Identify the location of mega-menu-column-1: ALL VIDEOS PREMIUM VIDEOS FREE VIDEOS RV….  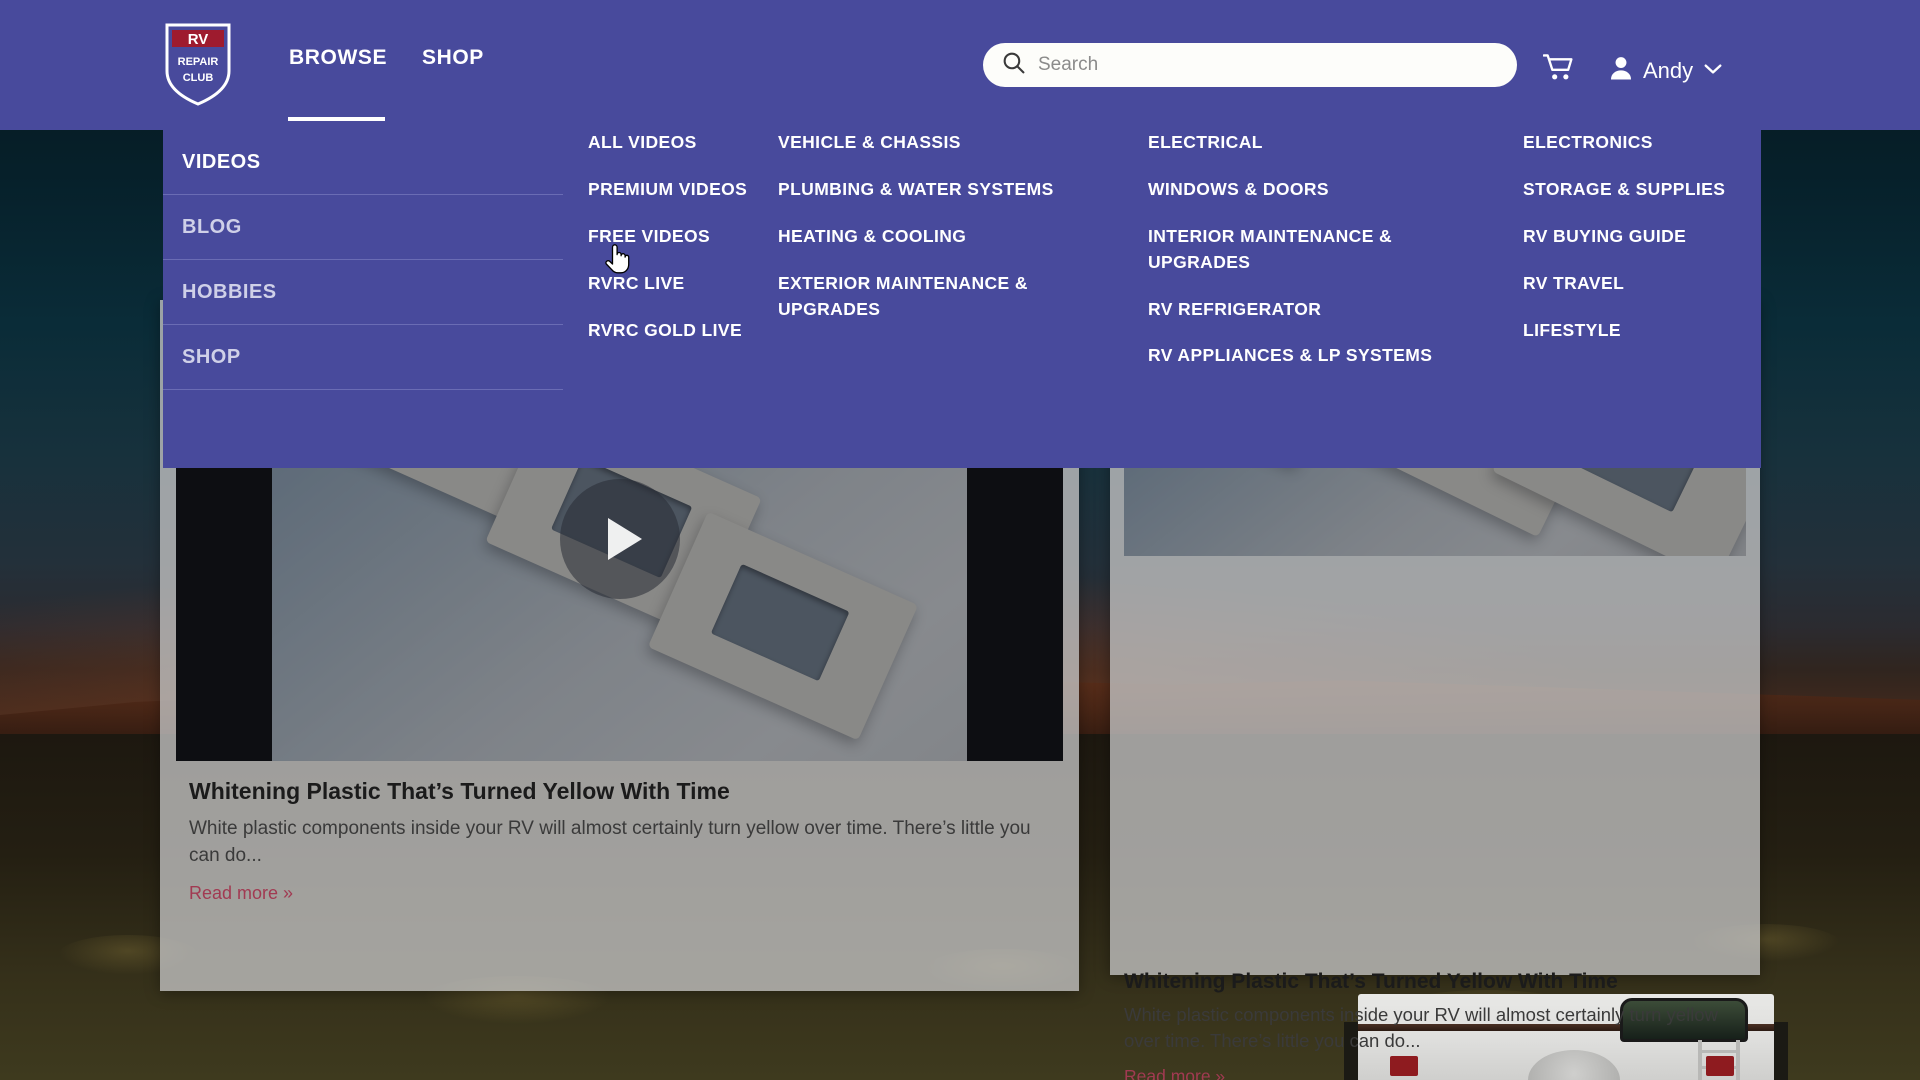
(678, 247).